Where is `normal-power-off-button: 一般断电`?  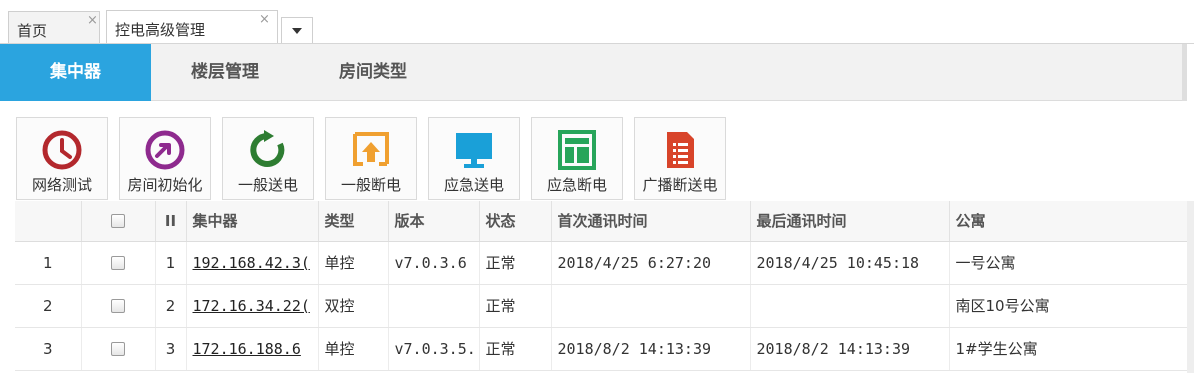
normal-power-off-button: 一般断电 is located at coordinates (371, 158).